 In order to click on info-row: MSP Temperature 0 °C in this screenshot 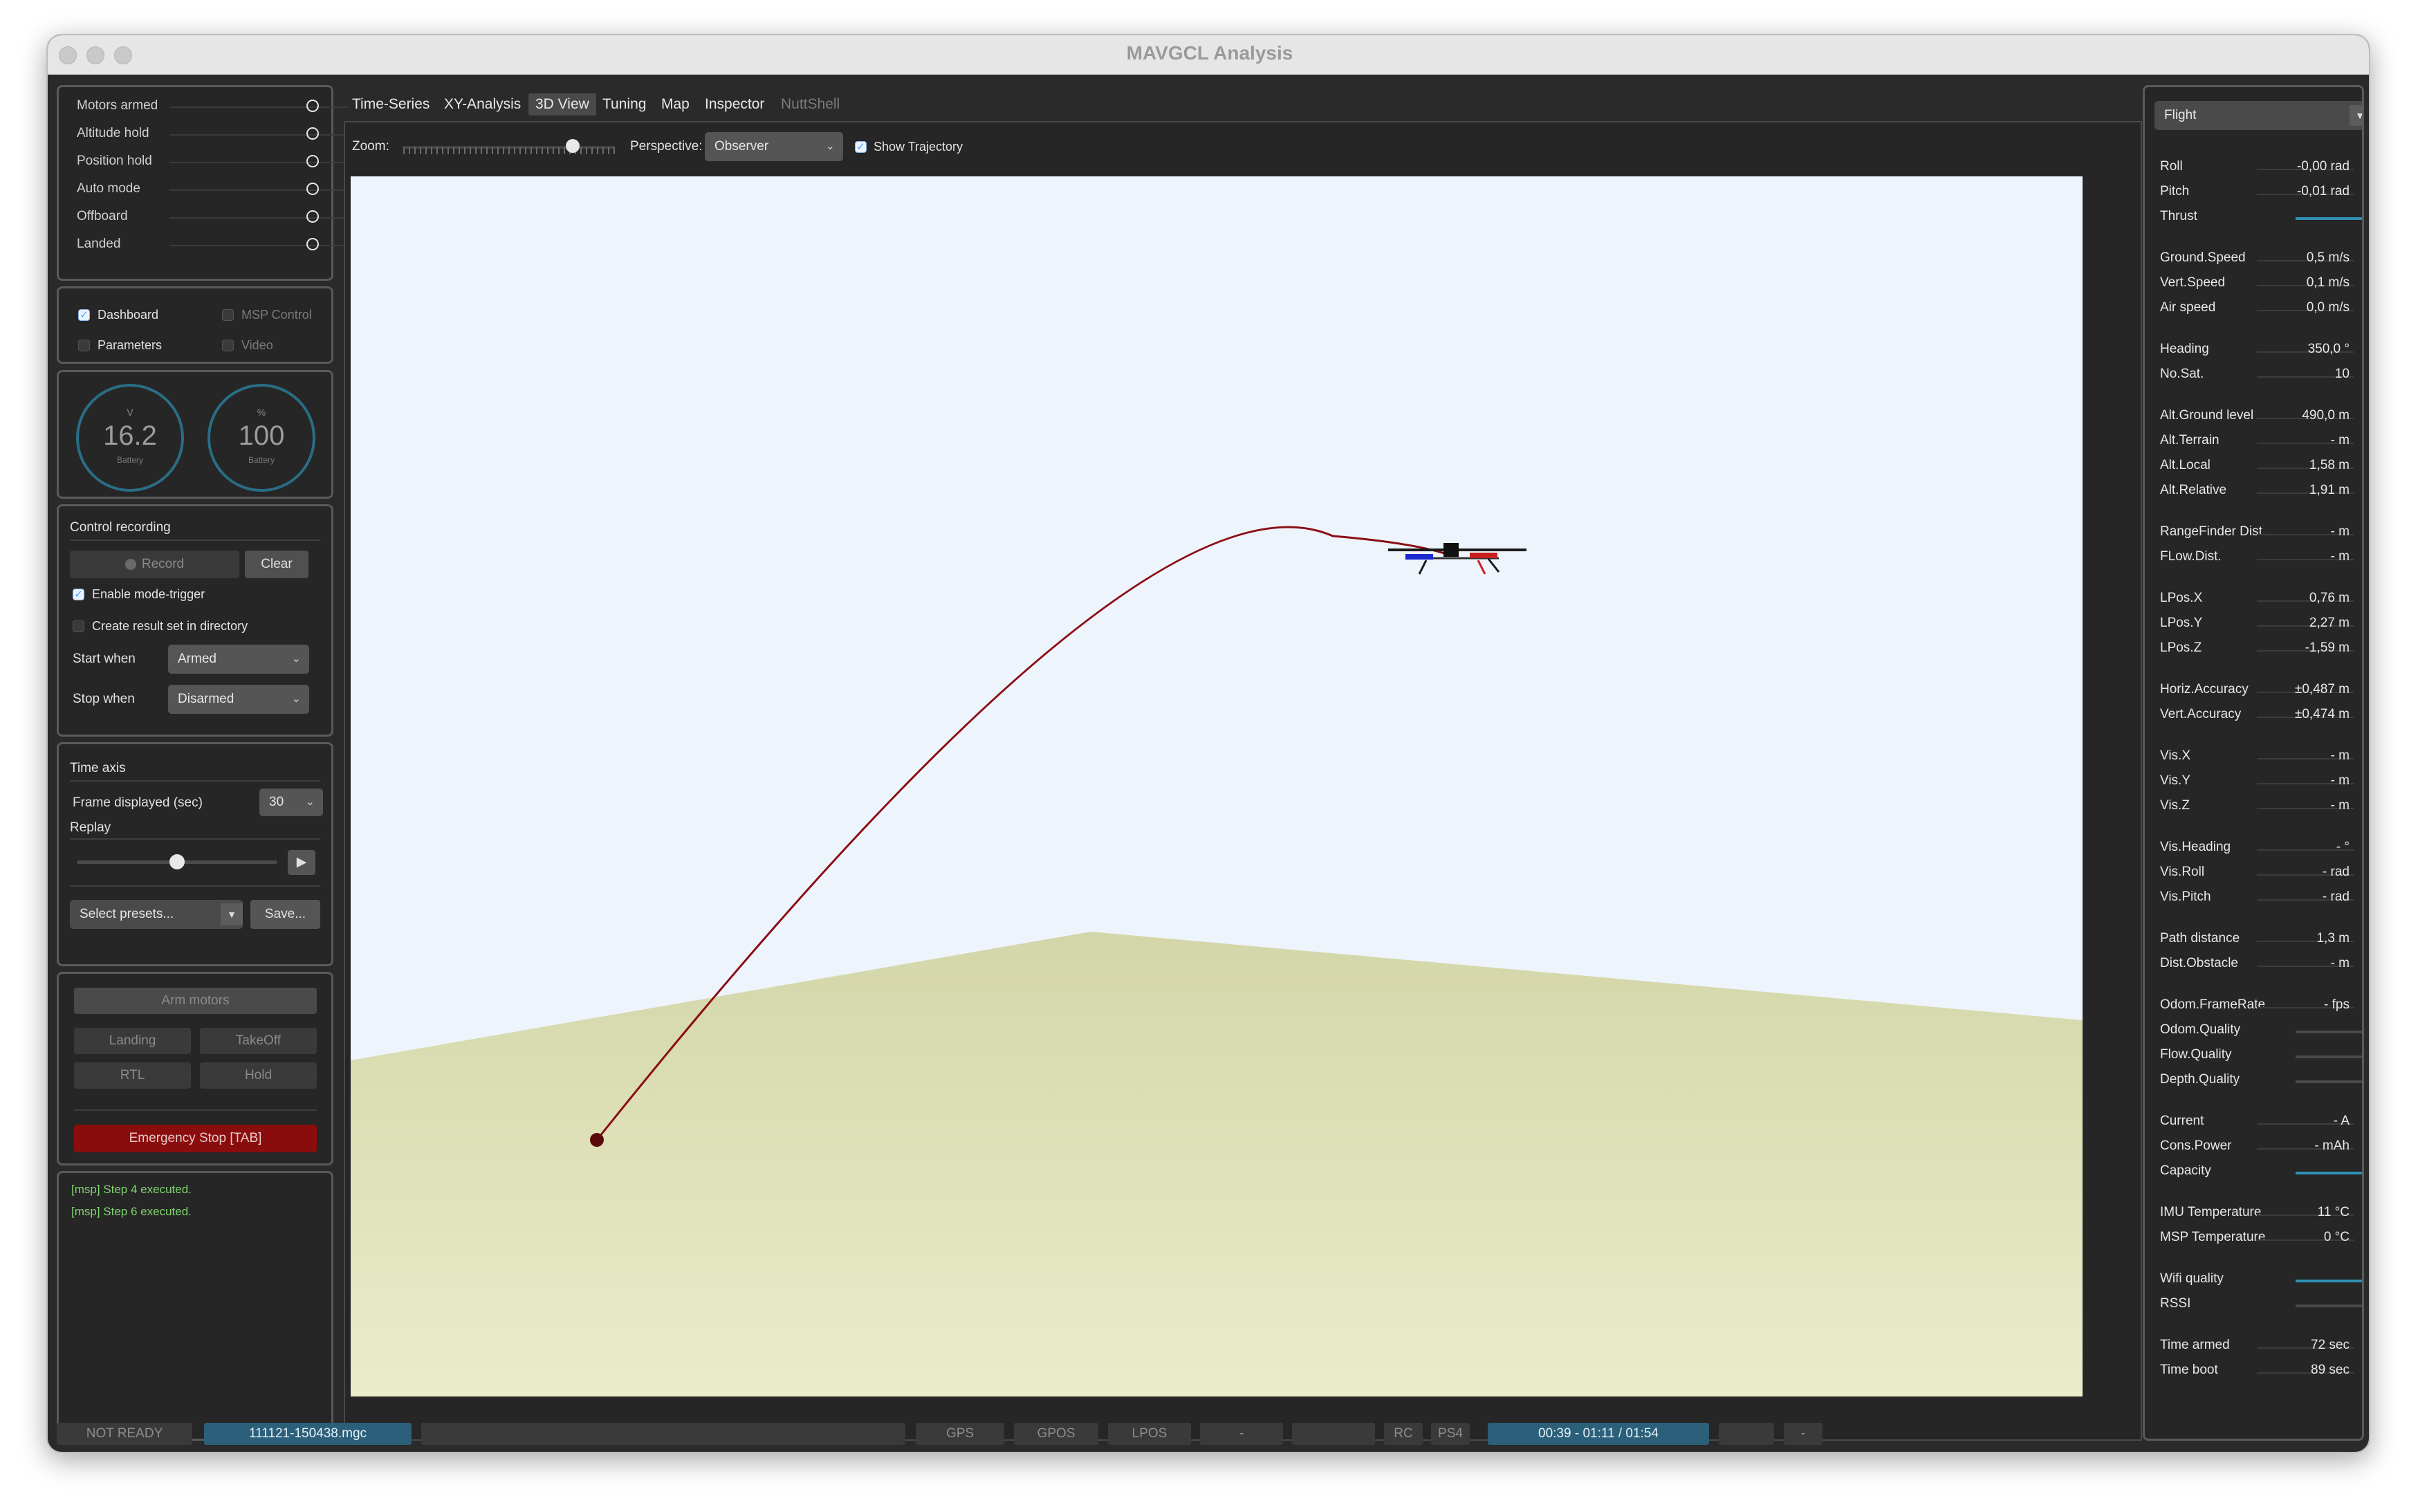, I will do `click(2254, 1240)`.